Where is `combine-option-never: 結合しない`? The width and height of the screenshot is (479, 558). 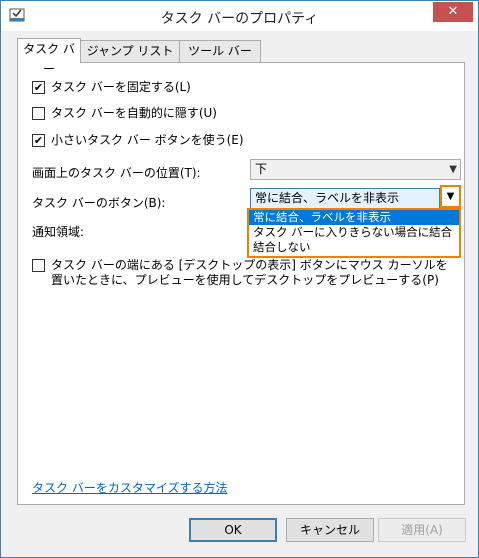 combine-option-never: 結合しない is located at coordinates (354, 247).